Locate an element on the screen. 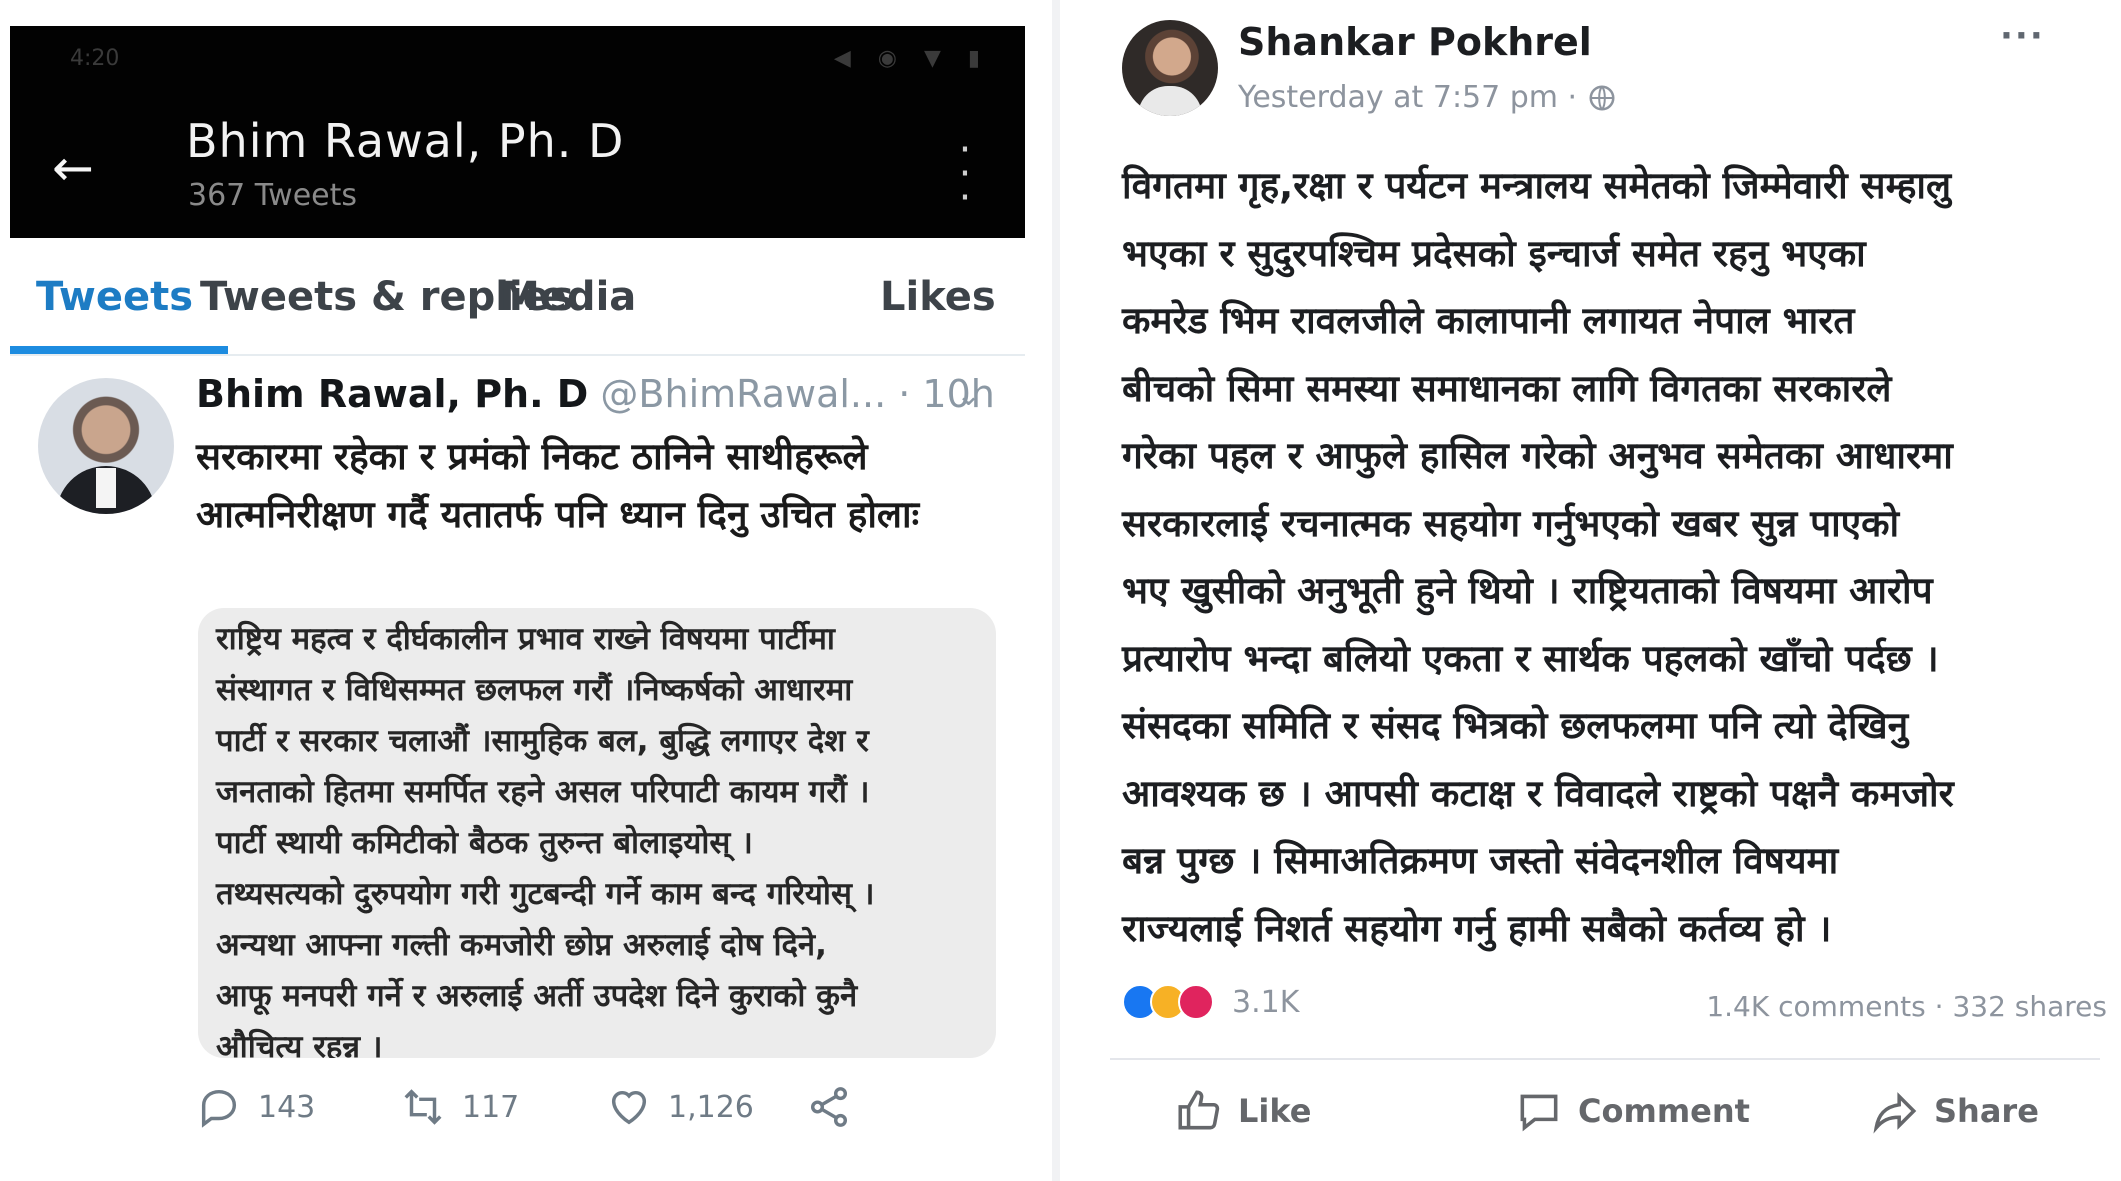 This screenshot has width=2121, height=1181. share-icon is located at coordinates (829, 1107).